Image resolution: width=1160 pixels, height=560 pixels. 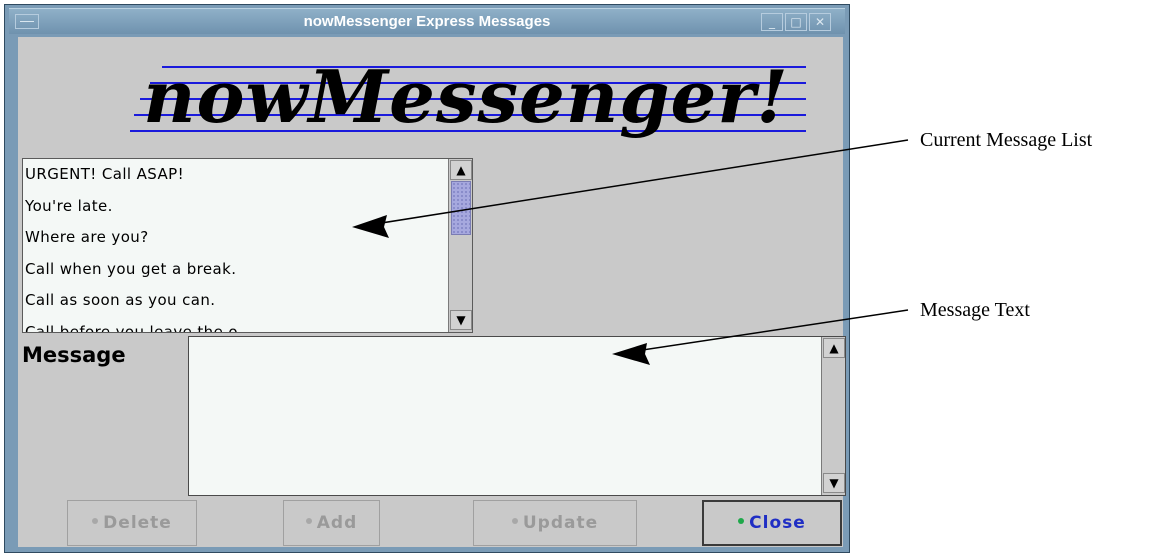 What do you see at coordinates (1006, 140) in the screenshot?
I see `callout-message-list: Current Message List` at bounding box center [1006, 140].